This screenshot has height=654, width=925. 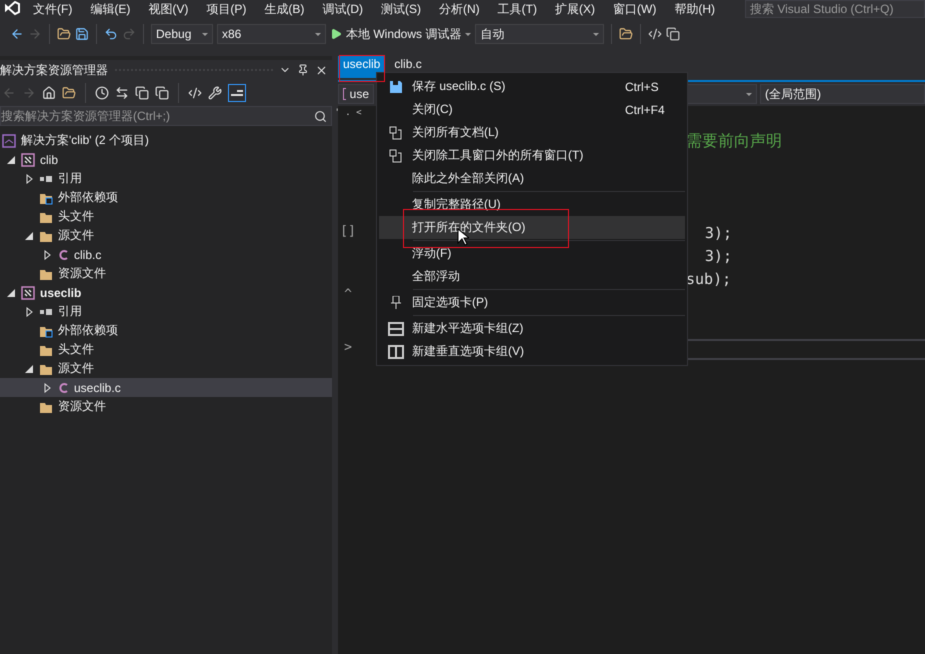 I want to click on preview-icon, so click(x=237, y=93).